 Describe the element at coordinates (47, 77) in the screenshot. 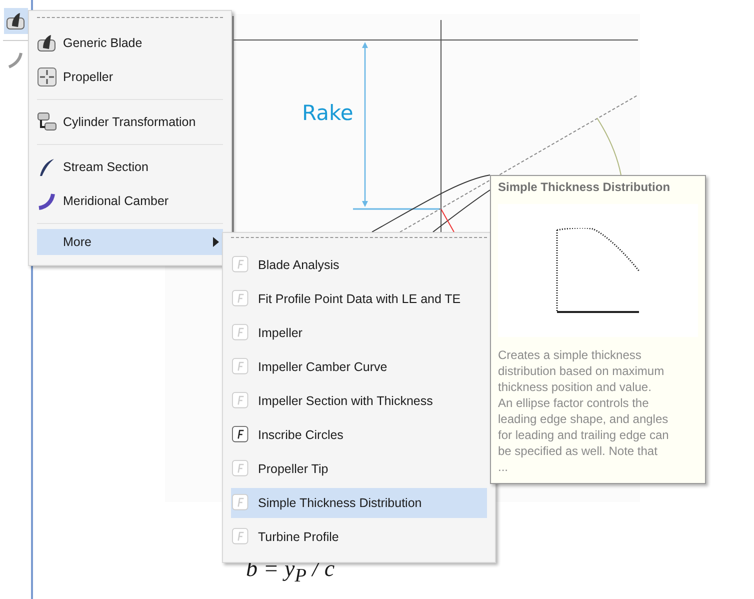

I see `propeller-icon` at that location.